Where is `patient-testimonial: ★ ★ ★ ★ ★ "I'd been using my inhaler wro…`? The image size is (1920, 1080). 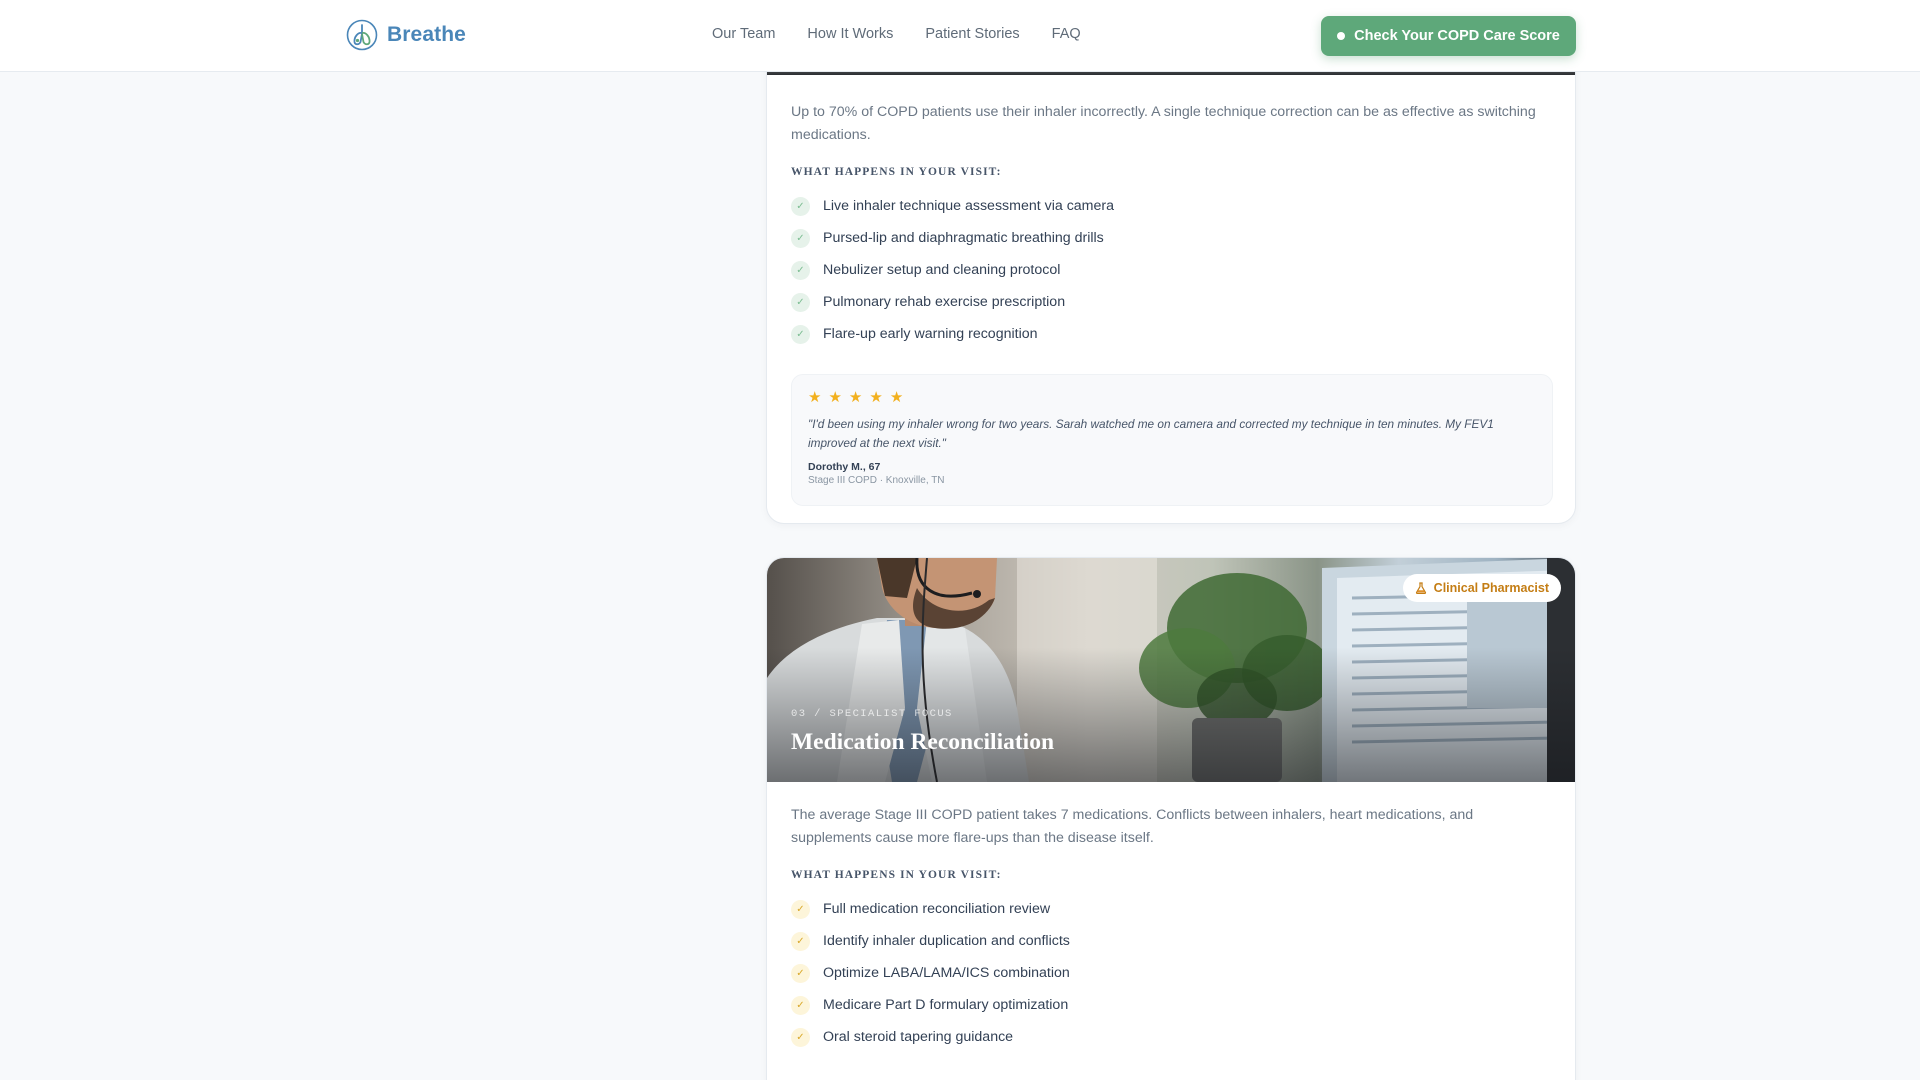
patient-testimonial: ★ ★ ★ ★ ★ "I'd been using my inhaler wro… is located at coordinates (1172, 440).